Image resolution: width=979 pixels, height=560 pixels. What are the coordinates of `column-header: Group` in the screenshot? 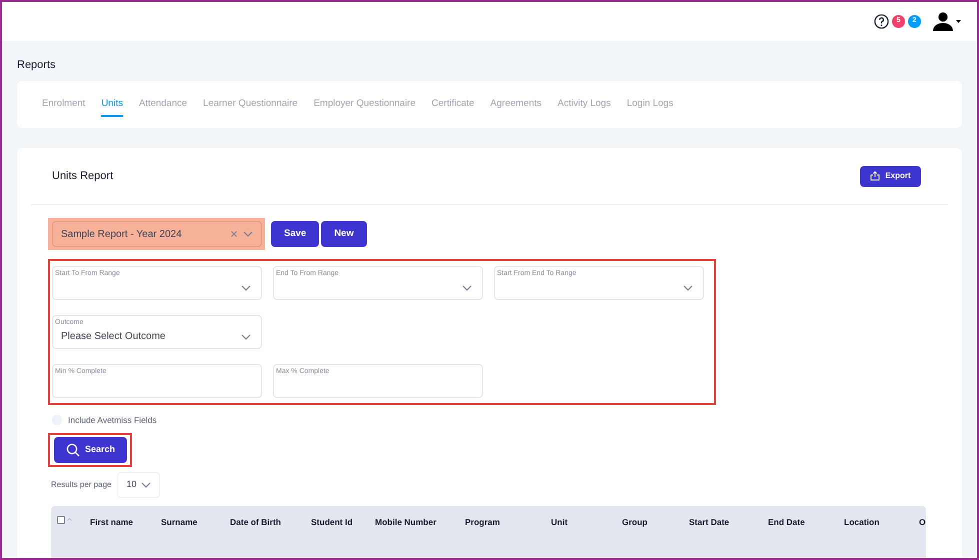 It's located at (655, 522).